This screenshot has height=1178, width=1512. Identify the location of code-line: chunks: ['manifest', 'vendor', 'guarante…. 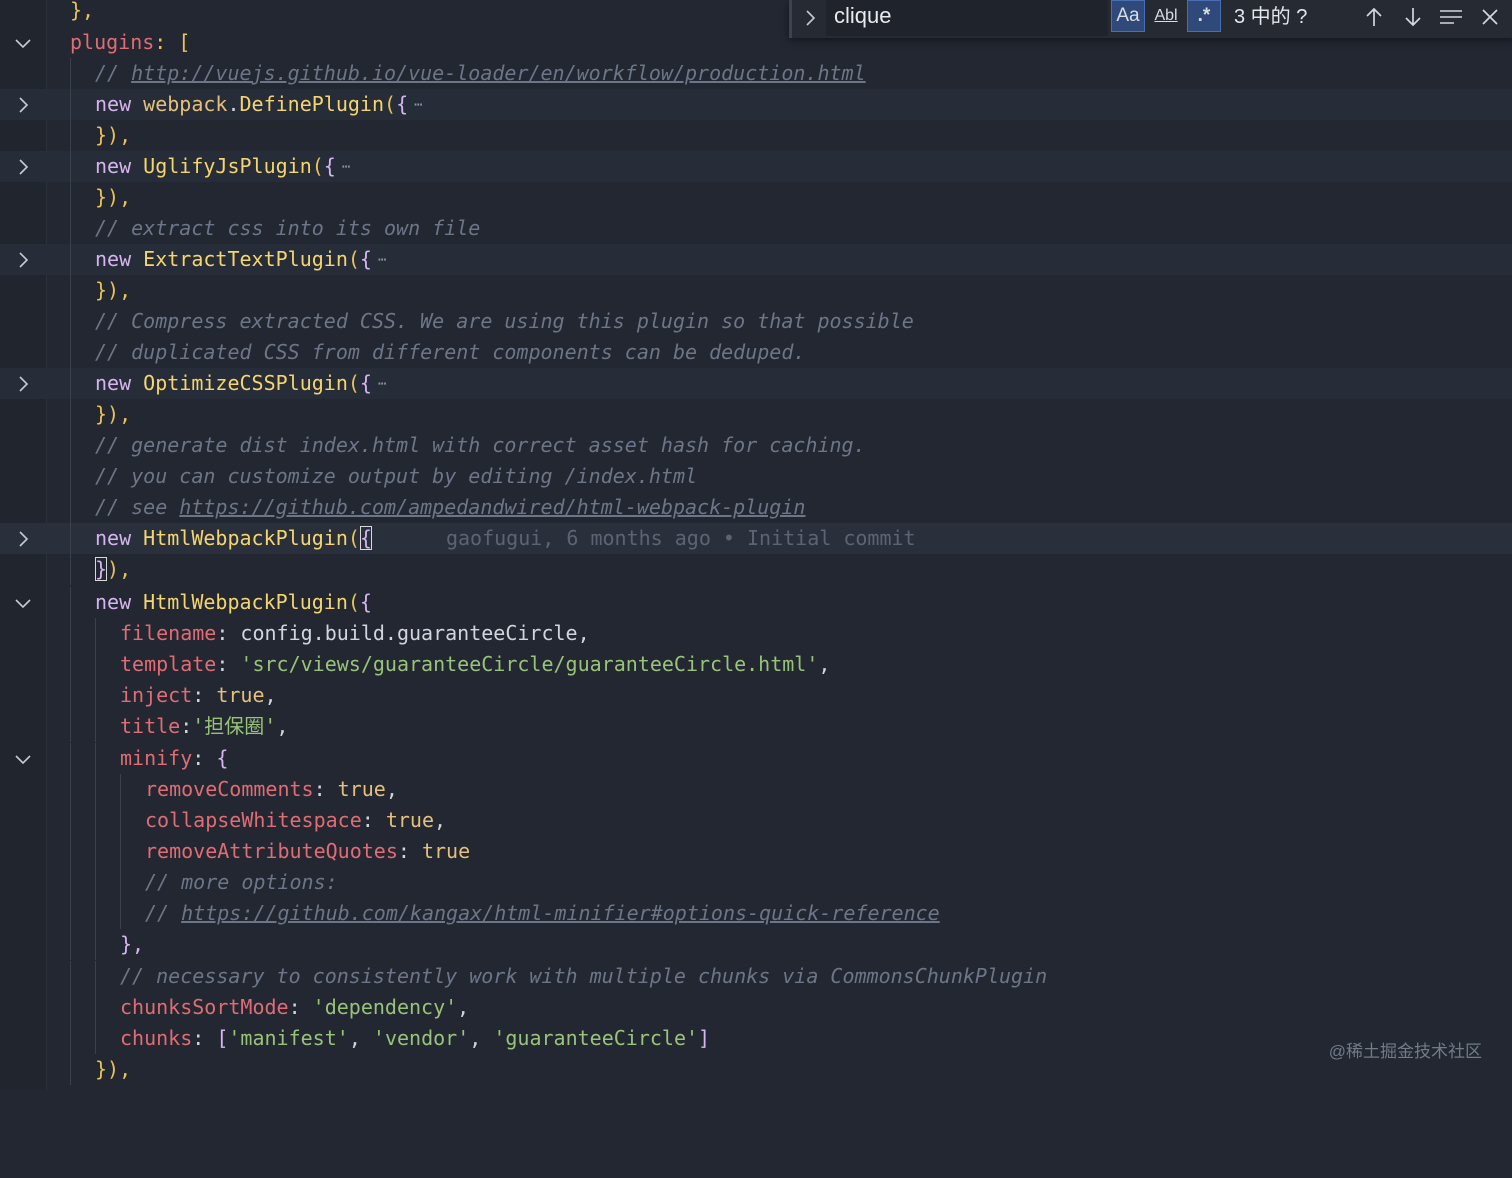
(756, 1038).